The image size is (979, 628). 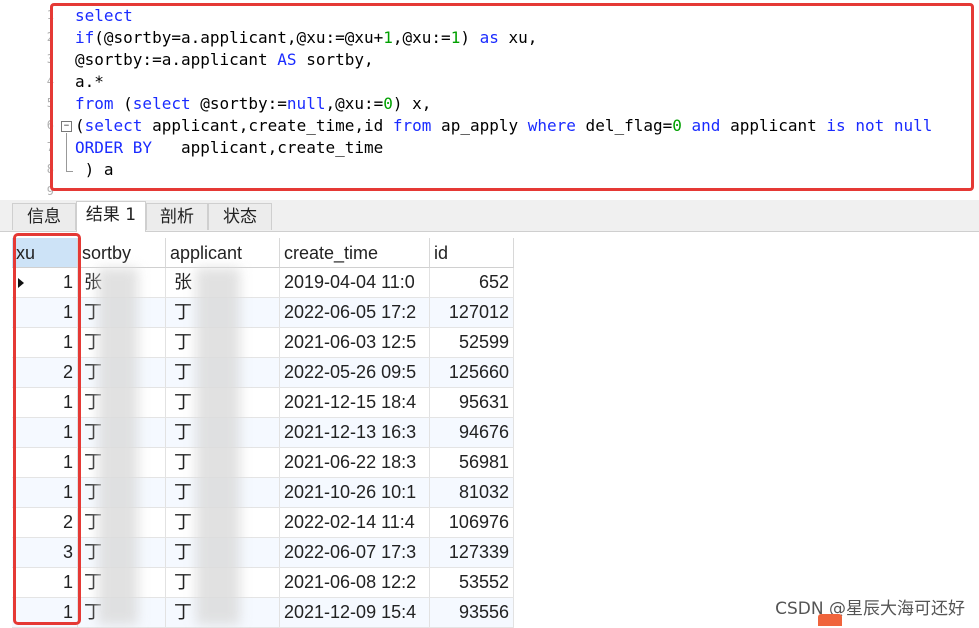 I want to click on table-row: 1 丁丁 2021-12-13 16:3 94676, so click(x=263, y=433).